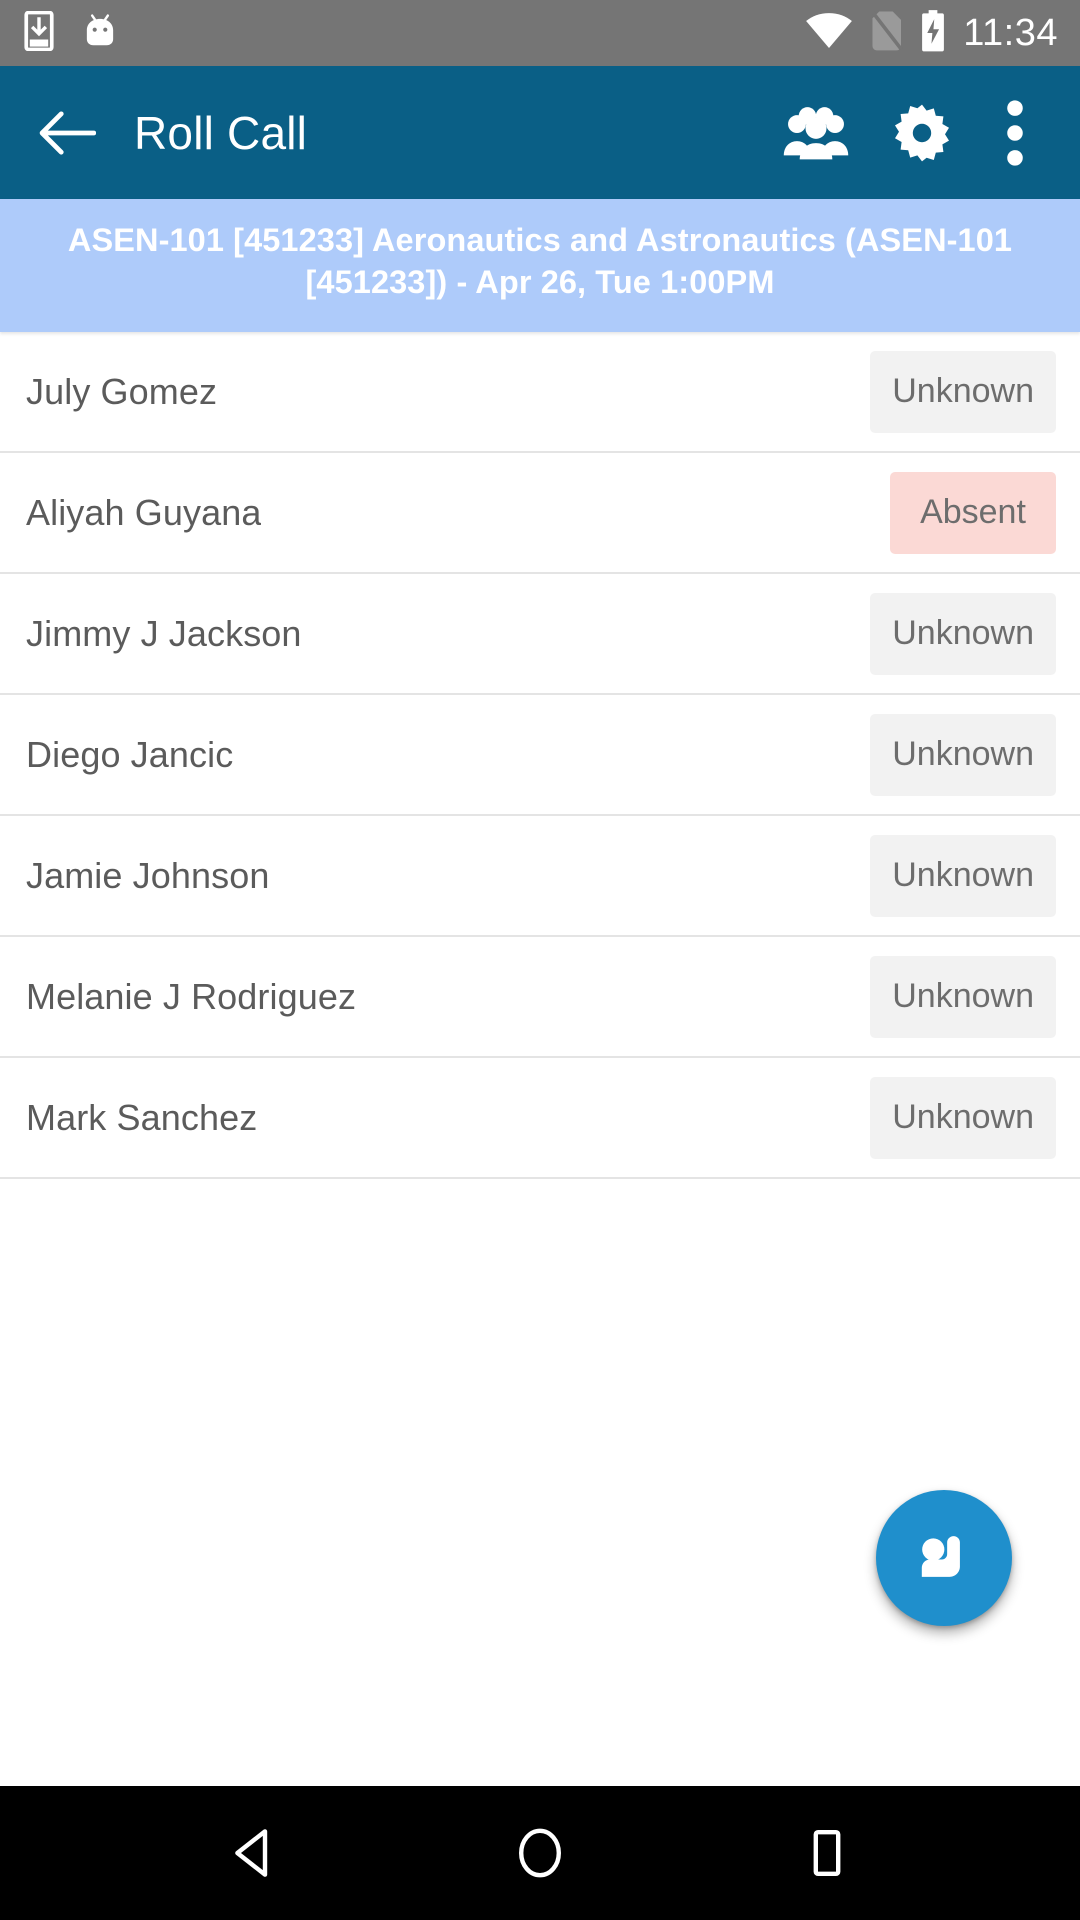  What do you see at coordinates (164, 633) in the screenshot?
I see `student-name: Jimmy J Jackson` at bounding box center [164, 633].